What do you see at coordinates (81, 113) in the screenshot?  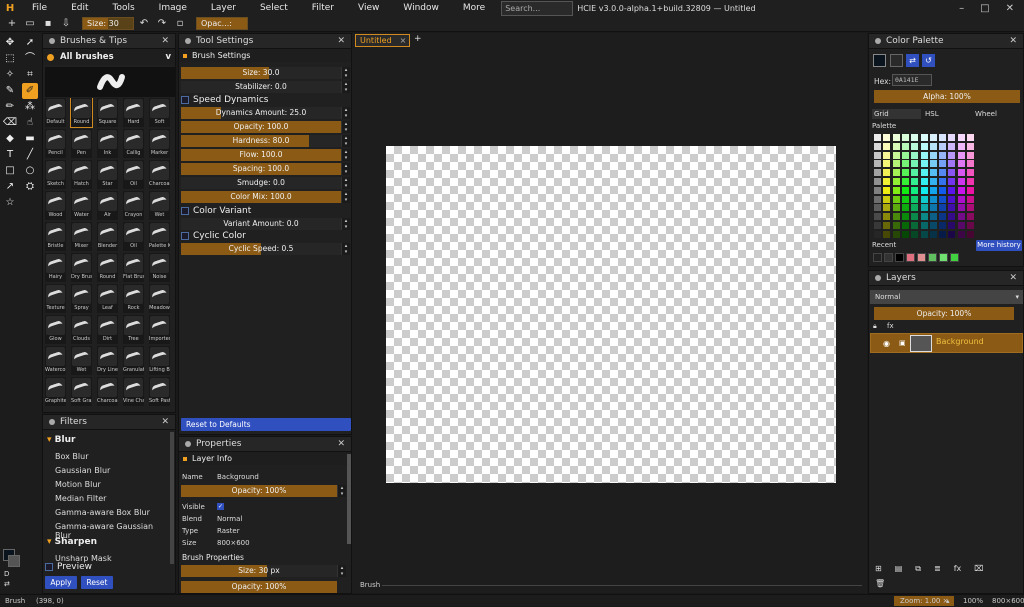 I see `brush-item: Round` at bounding box center [81, 113].